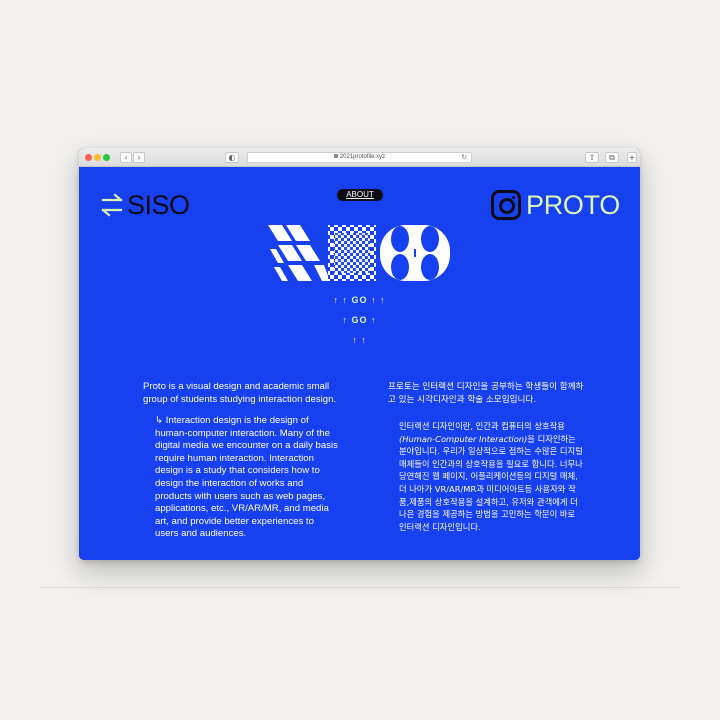 The height and width of the screenshot is (720, 720). What do you see at coordinates (126, 157) in the screenshot?
I see `back-button: ‹` at bounding box center [126, 157].